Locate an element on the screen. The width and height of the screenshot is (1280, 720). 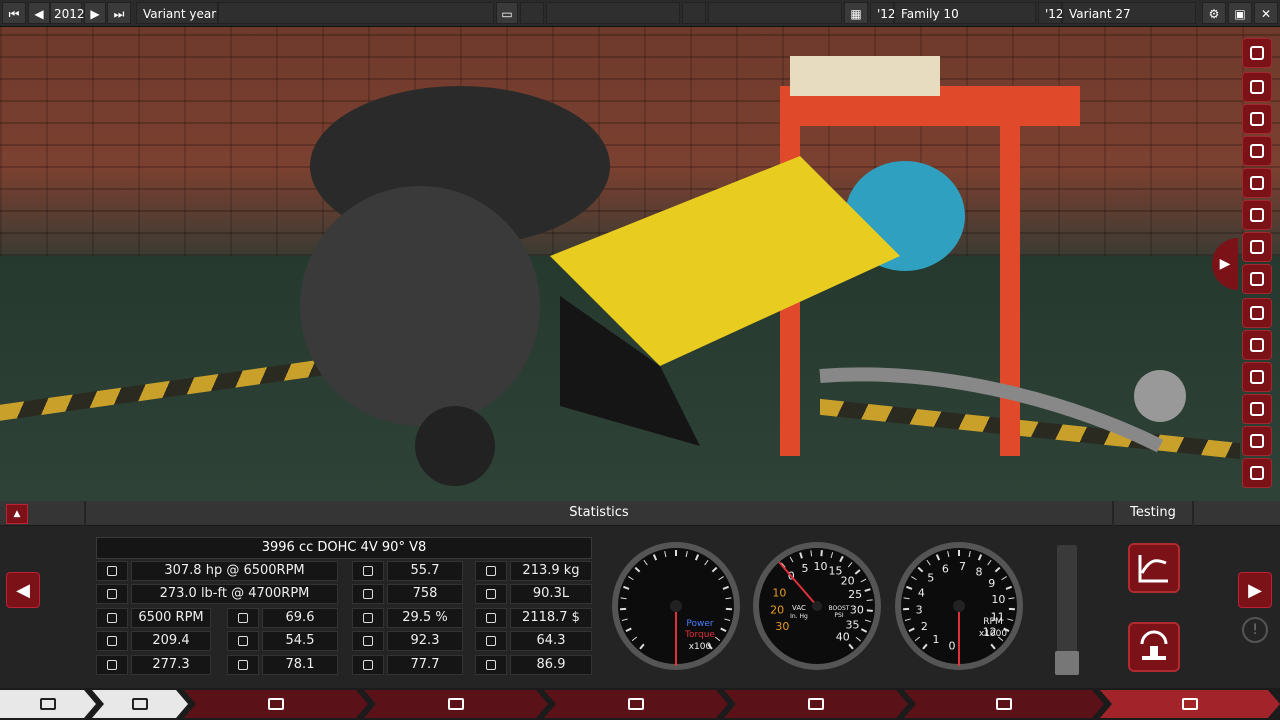
gauge-tick-label: 8 is located at coordinates (979, 571).